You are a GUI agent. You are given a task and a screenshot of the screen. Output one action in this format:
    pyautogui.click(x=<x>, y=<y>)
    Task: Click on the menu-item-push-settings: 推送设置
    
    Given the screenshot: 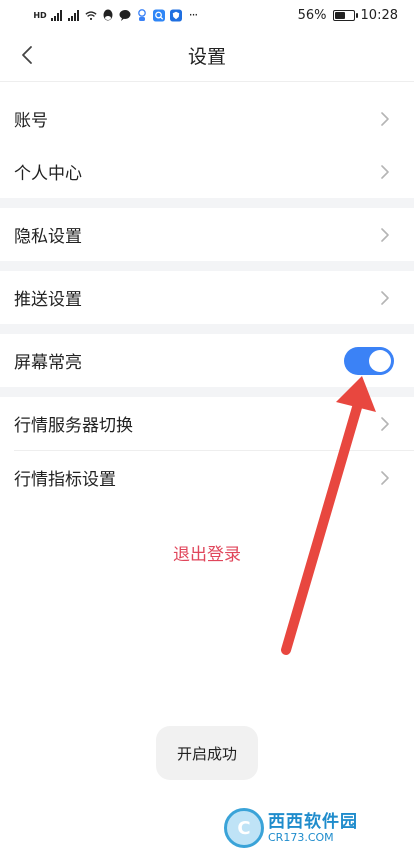 What is the action you would take?
    pyautogui.click(x=207, y=297)
    